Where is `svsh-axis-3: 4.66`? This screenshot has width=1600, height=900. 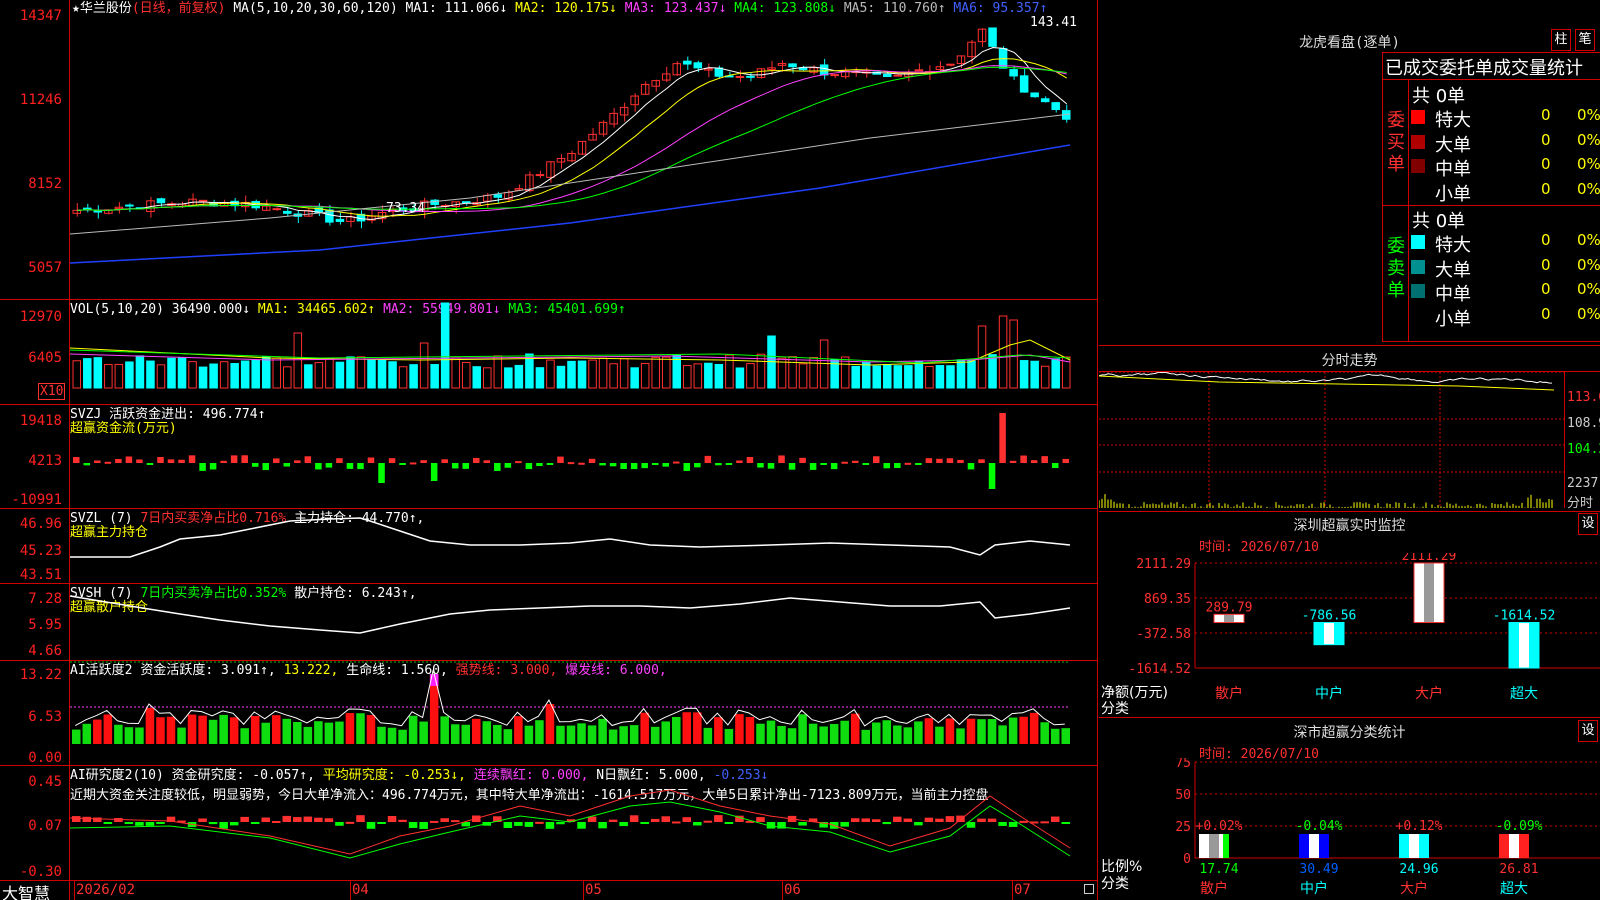
svsh-axis-3: 4.66 is located at coordinates (45, 651).